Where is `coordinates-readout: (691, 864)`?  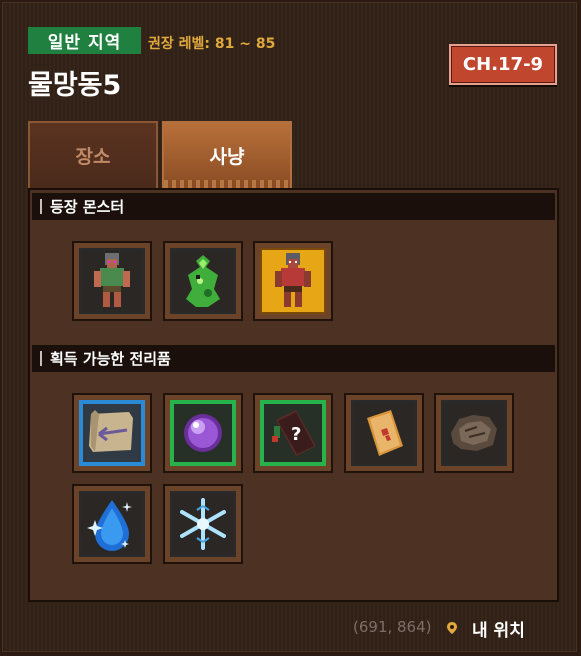
coordinates-readout: (691, 864) is located at coordinates (392, 627).